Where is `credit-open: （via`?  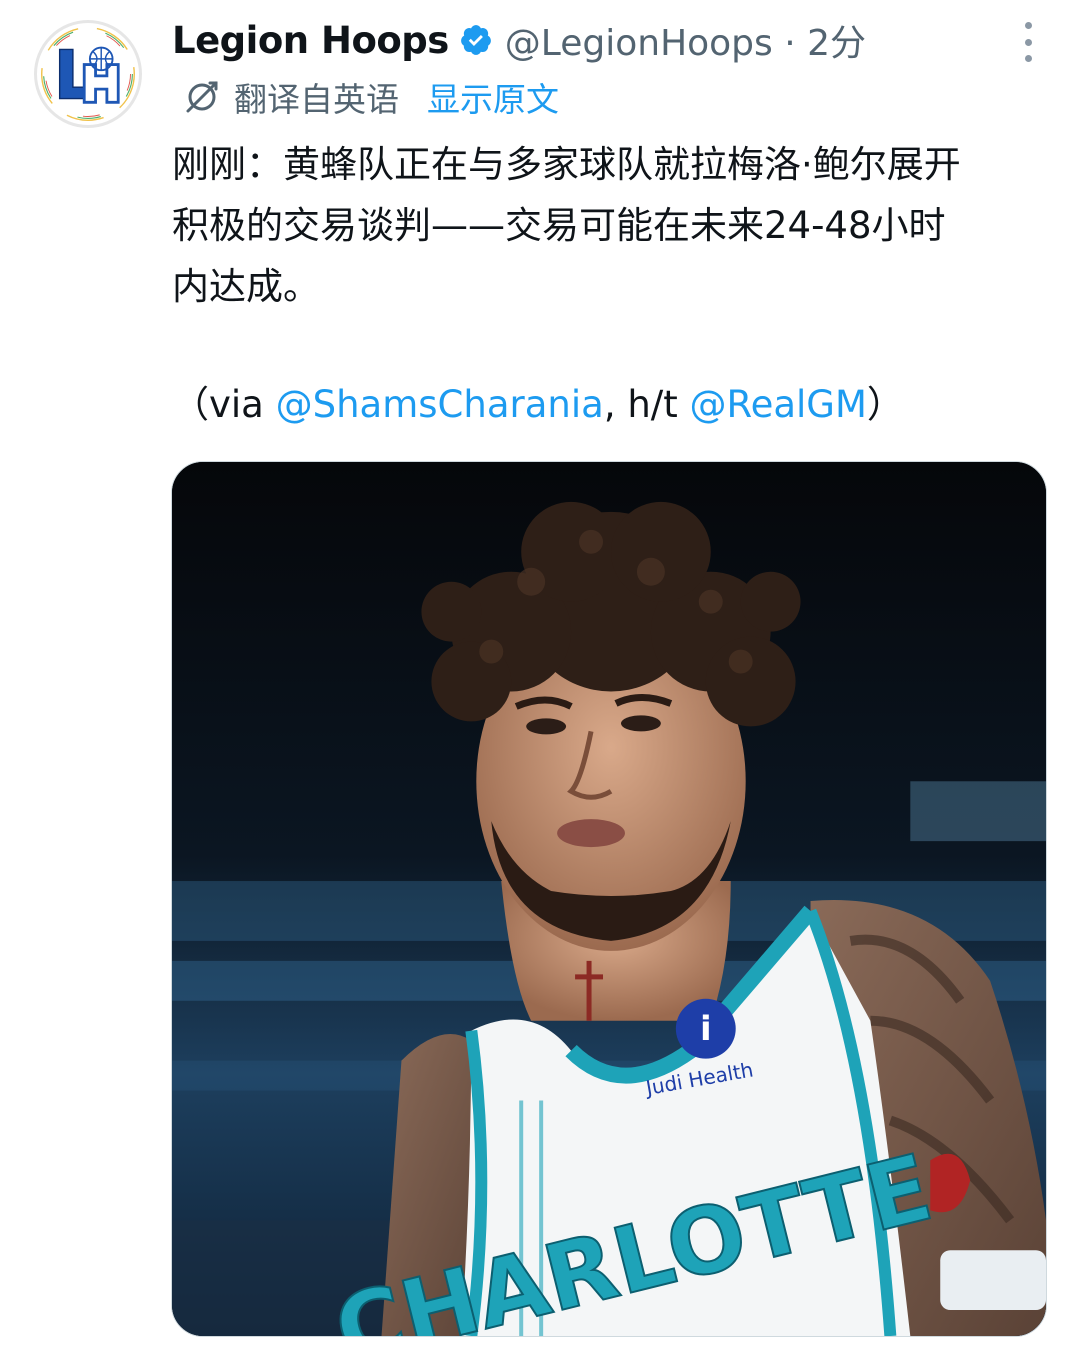 credit-open: （via is located at coordinates (224, 404).